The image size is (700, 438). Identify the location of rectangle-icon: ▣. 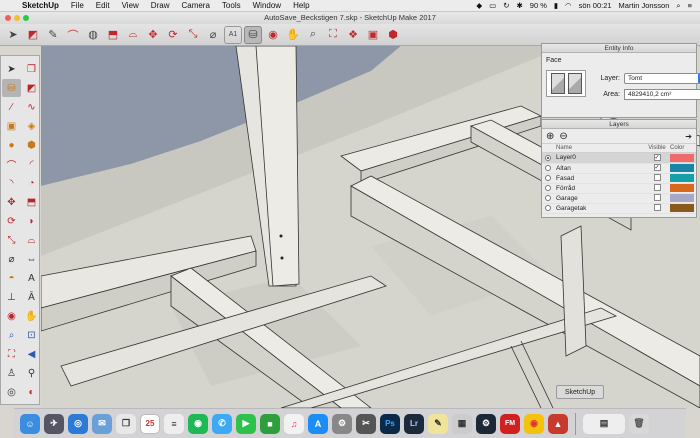
(11, 126).